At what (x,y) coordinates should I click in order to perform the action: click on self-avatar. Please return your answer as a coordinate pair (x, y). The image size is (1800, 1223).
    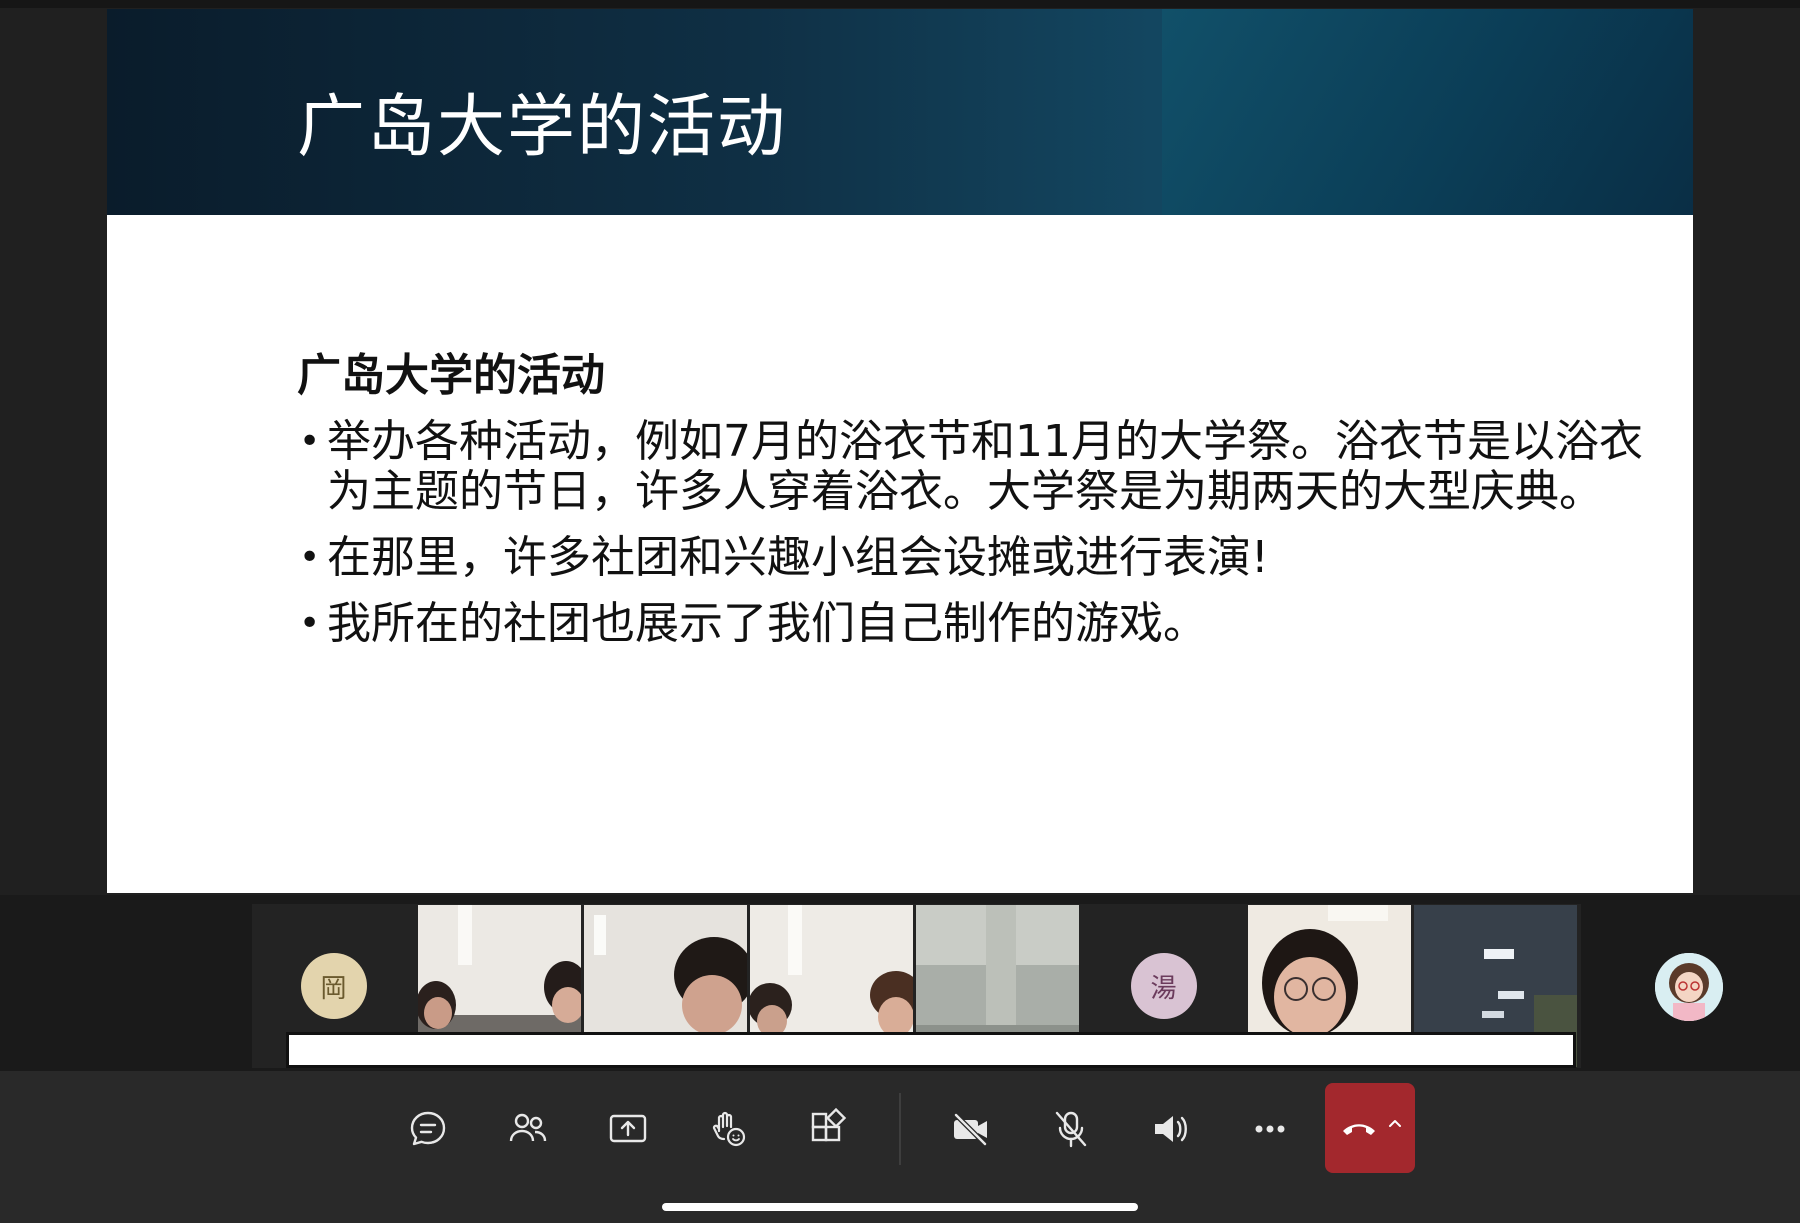
    Looking at the image, I should click on (1689, 987).